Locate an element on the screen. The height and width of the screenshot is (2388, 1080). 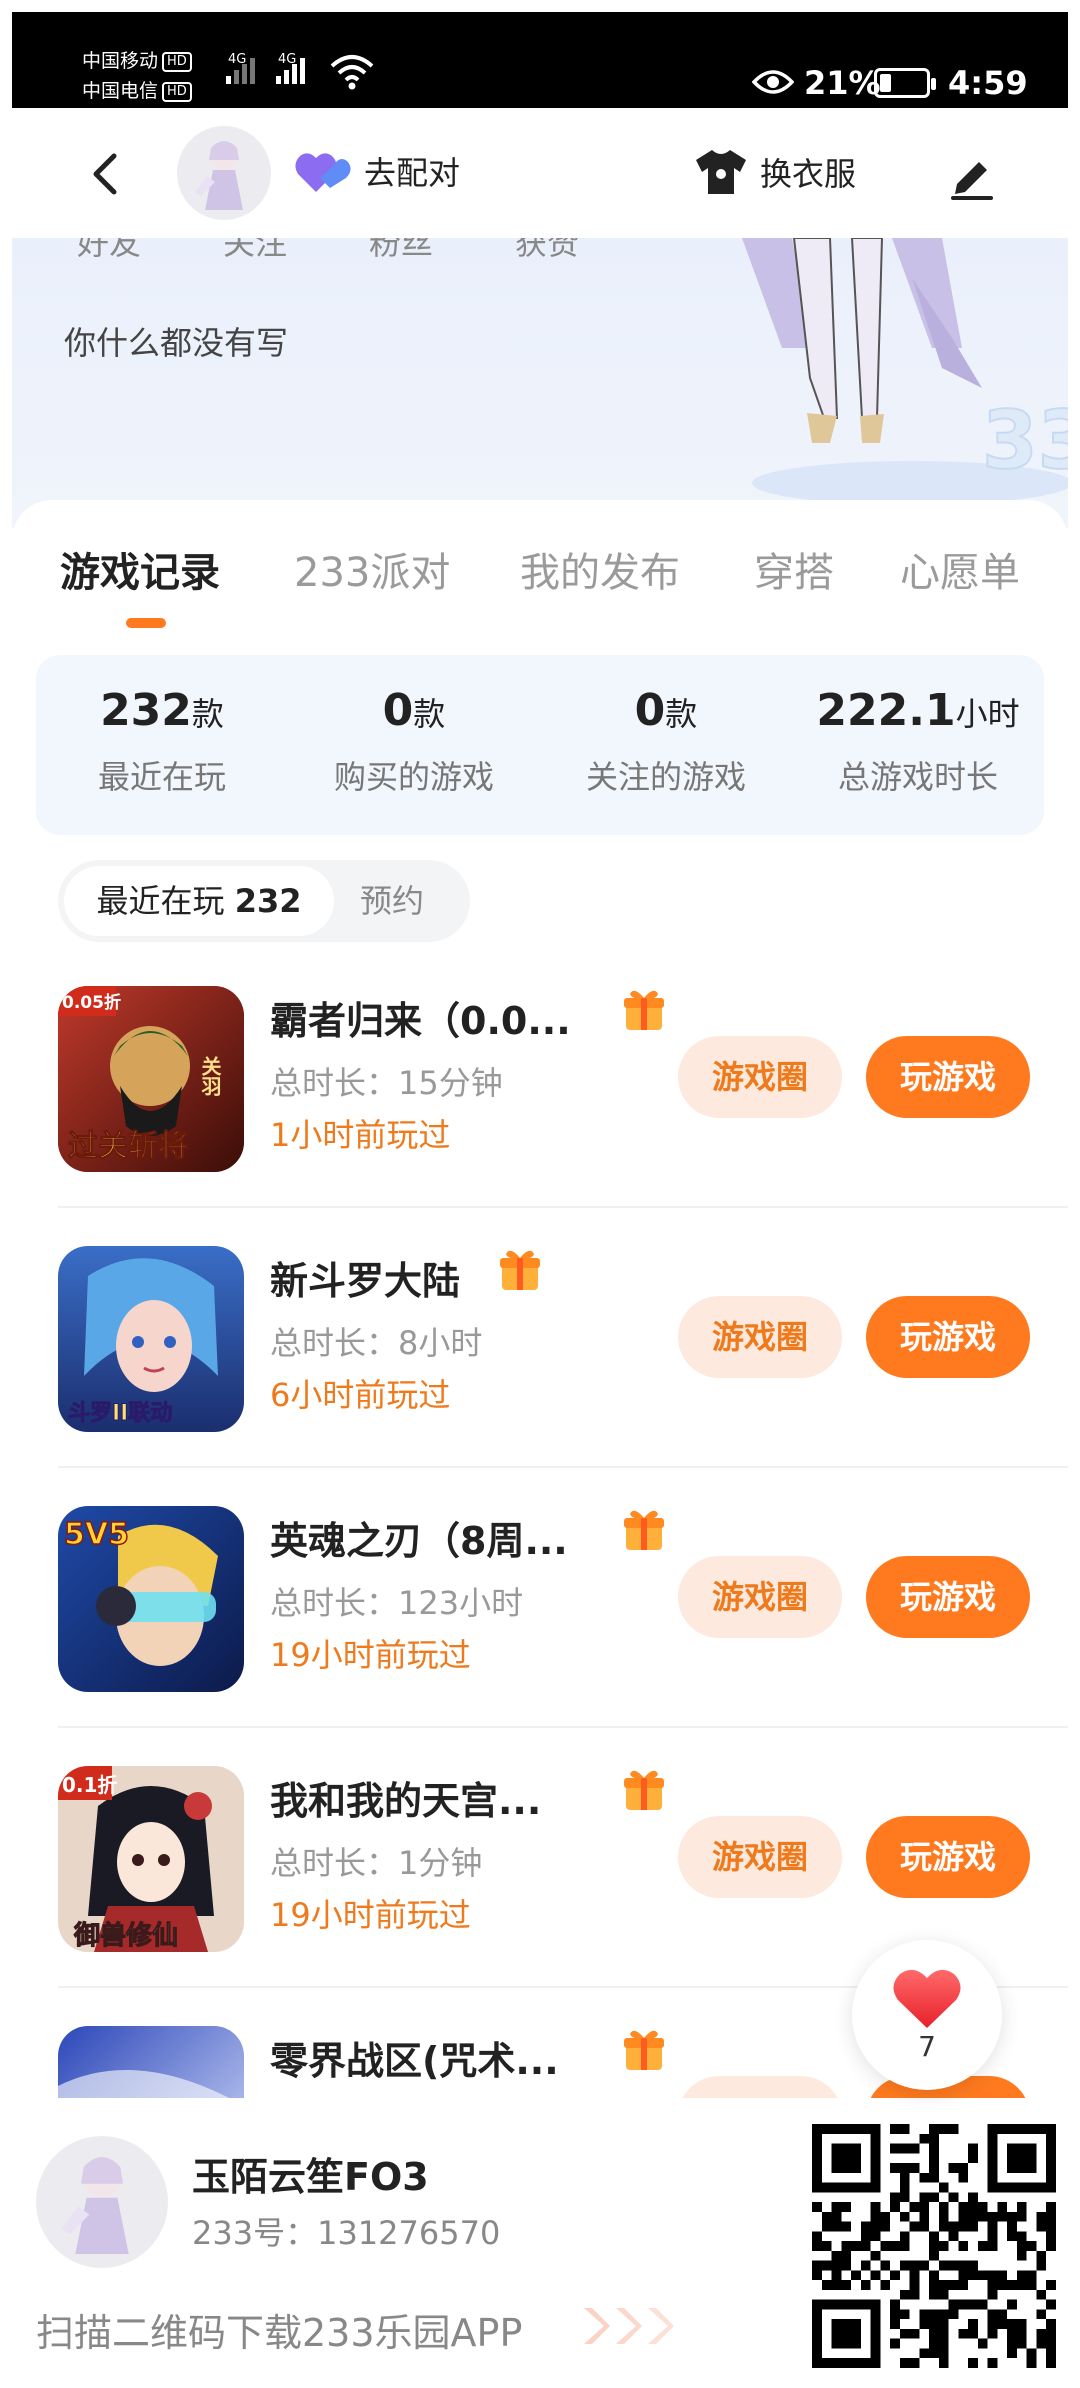
segment-recent-label: 最近在玩 is located at coordinates (160, 901).